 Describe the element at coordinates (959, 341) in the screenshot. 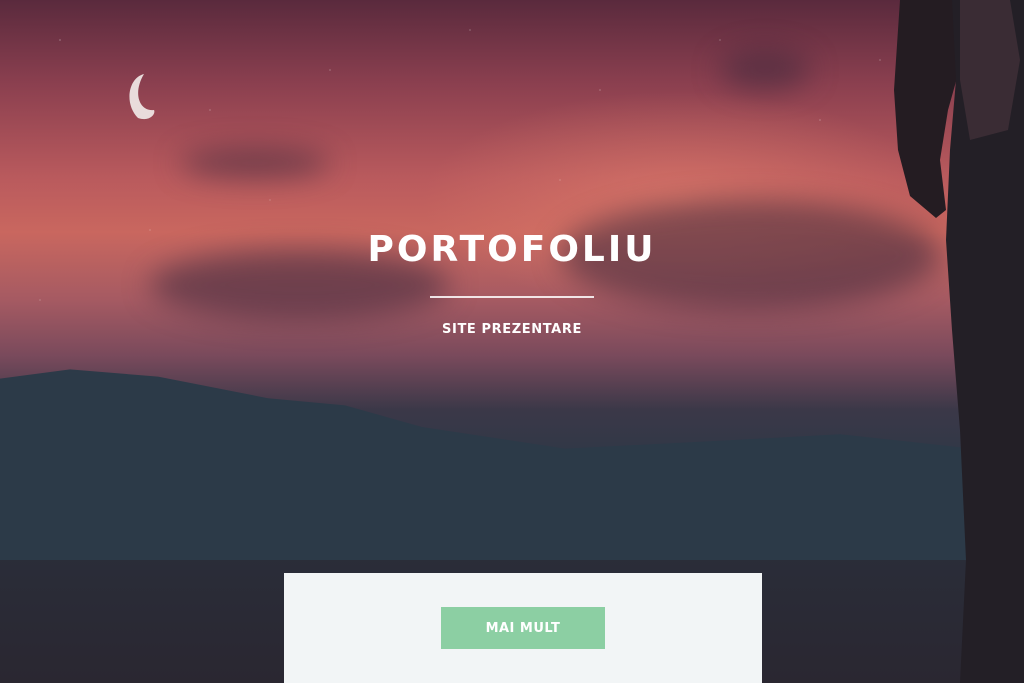

I see `person-silhouette` at that location.